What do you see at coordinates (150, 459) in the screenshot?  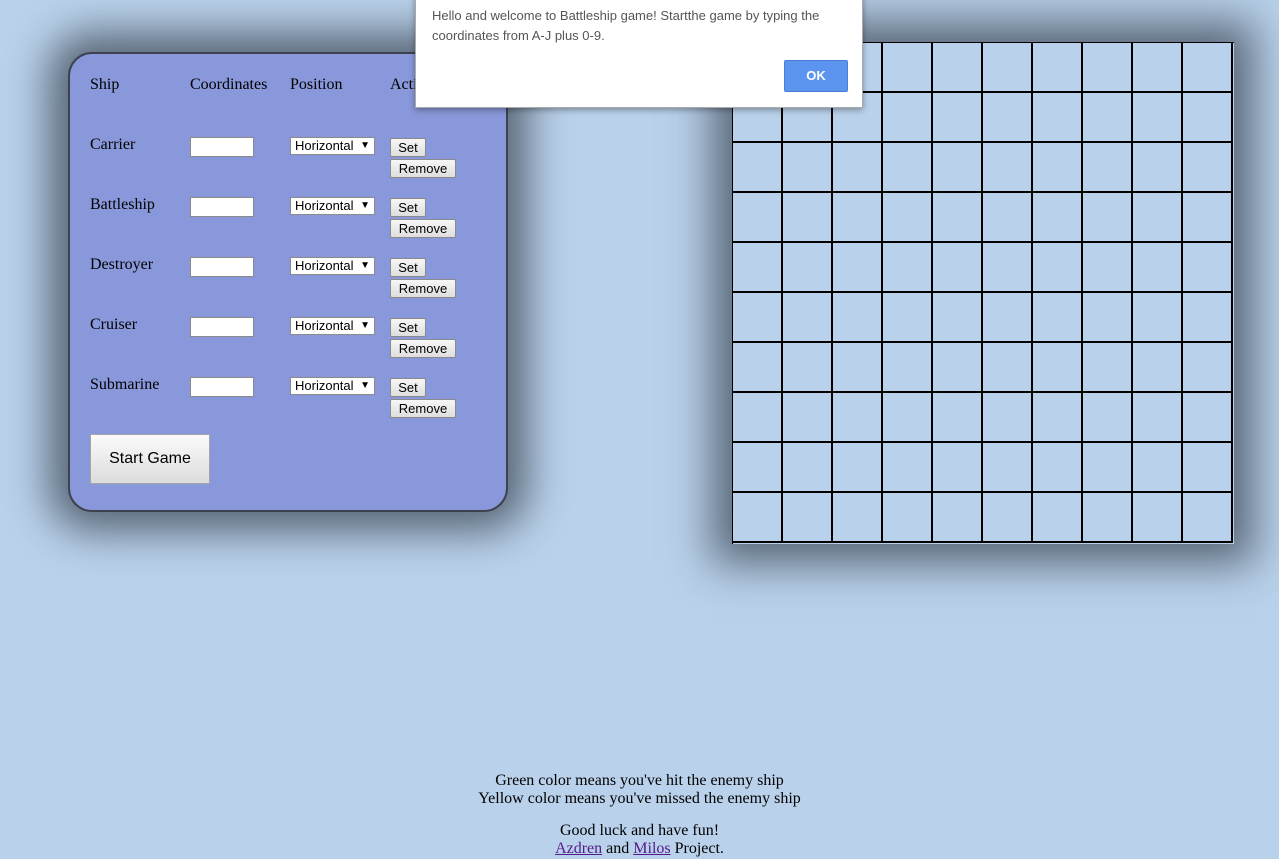 I see `start-game-button: Start Game` at bounding box center [150, 459].